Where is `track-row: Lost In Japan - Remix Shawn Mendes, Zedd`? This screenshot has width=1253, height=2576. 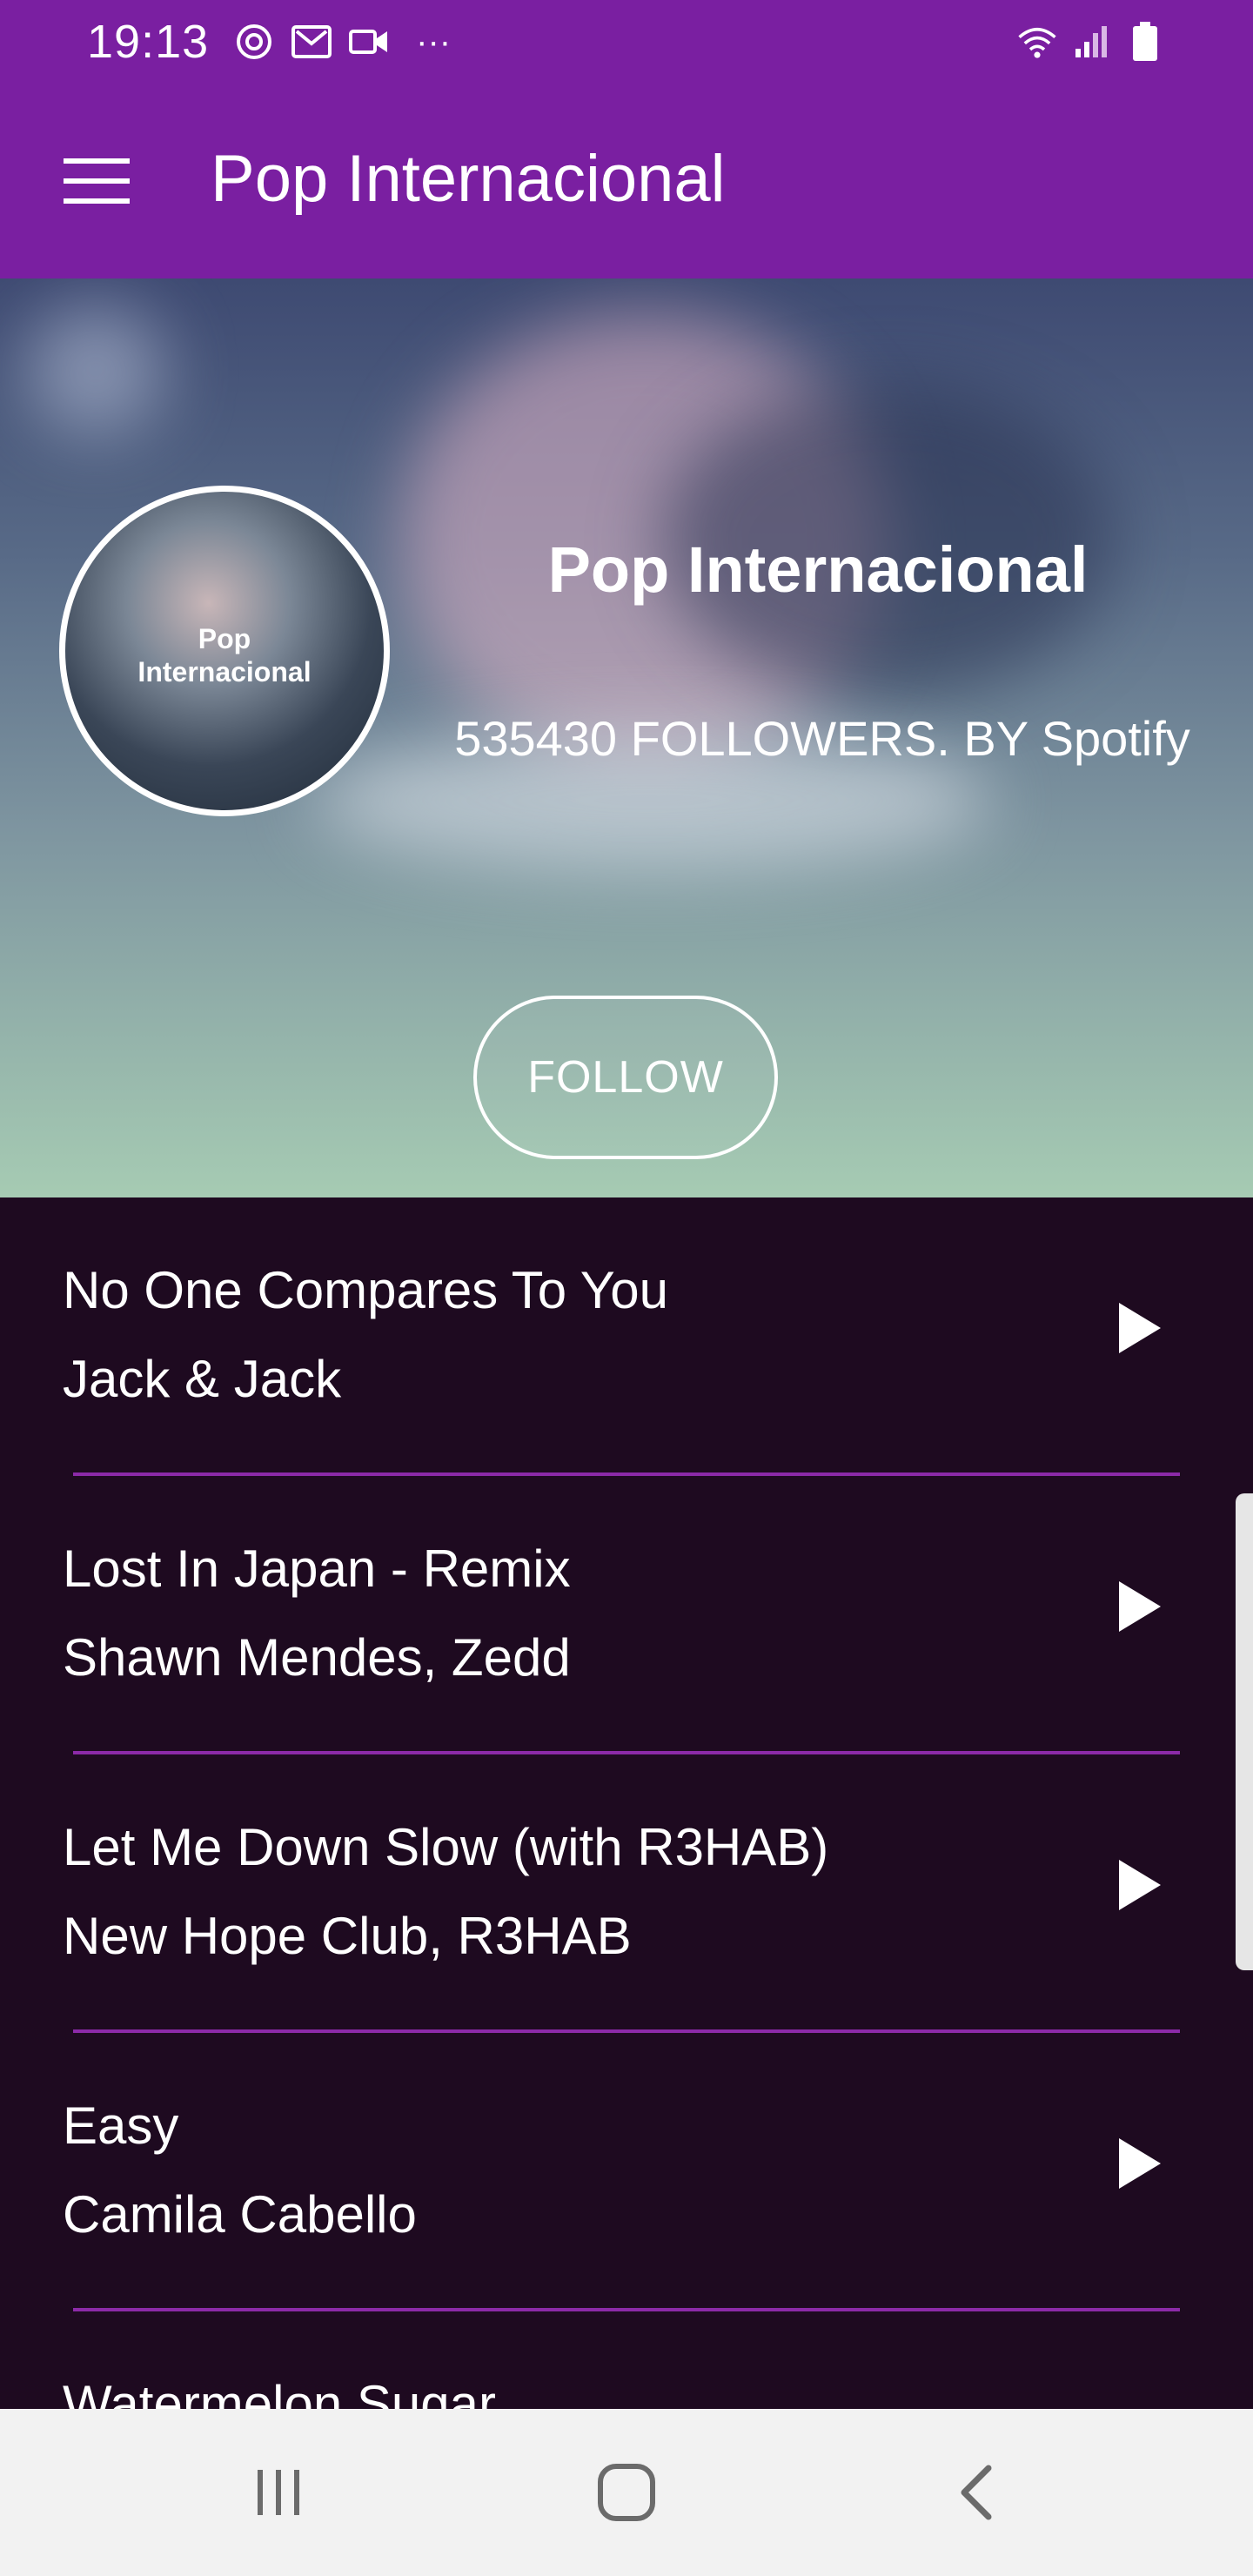
track-row: Lost In Japan - Remix Shawn Mendes, Zedd is located at coordinates (626, 1615).